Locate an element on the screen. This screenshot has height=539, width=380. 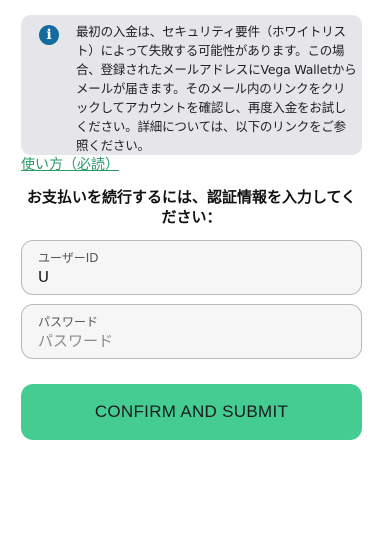
password-field: パスワード is located at coordinates (191, 331).